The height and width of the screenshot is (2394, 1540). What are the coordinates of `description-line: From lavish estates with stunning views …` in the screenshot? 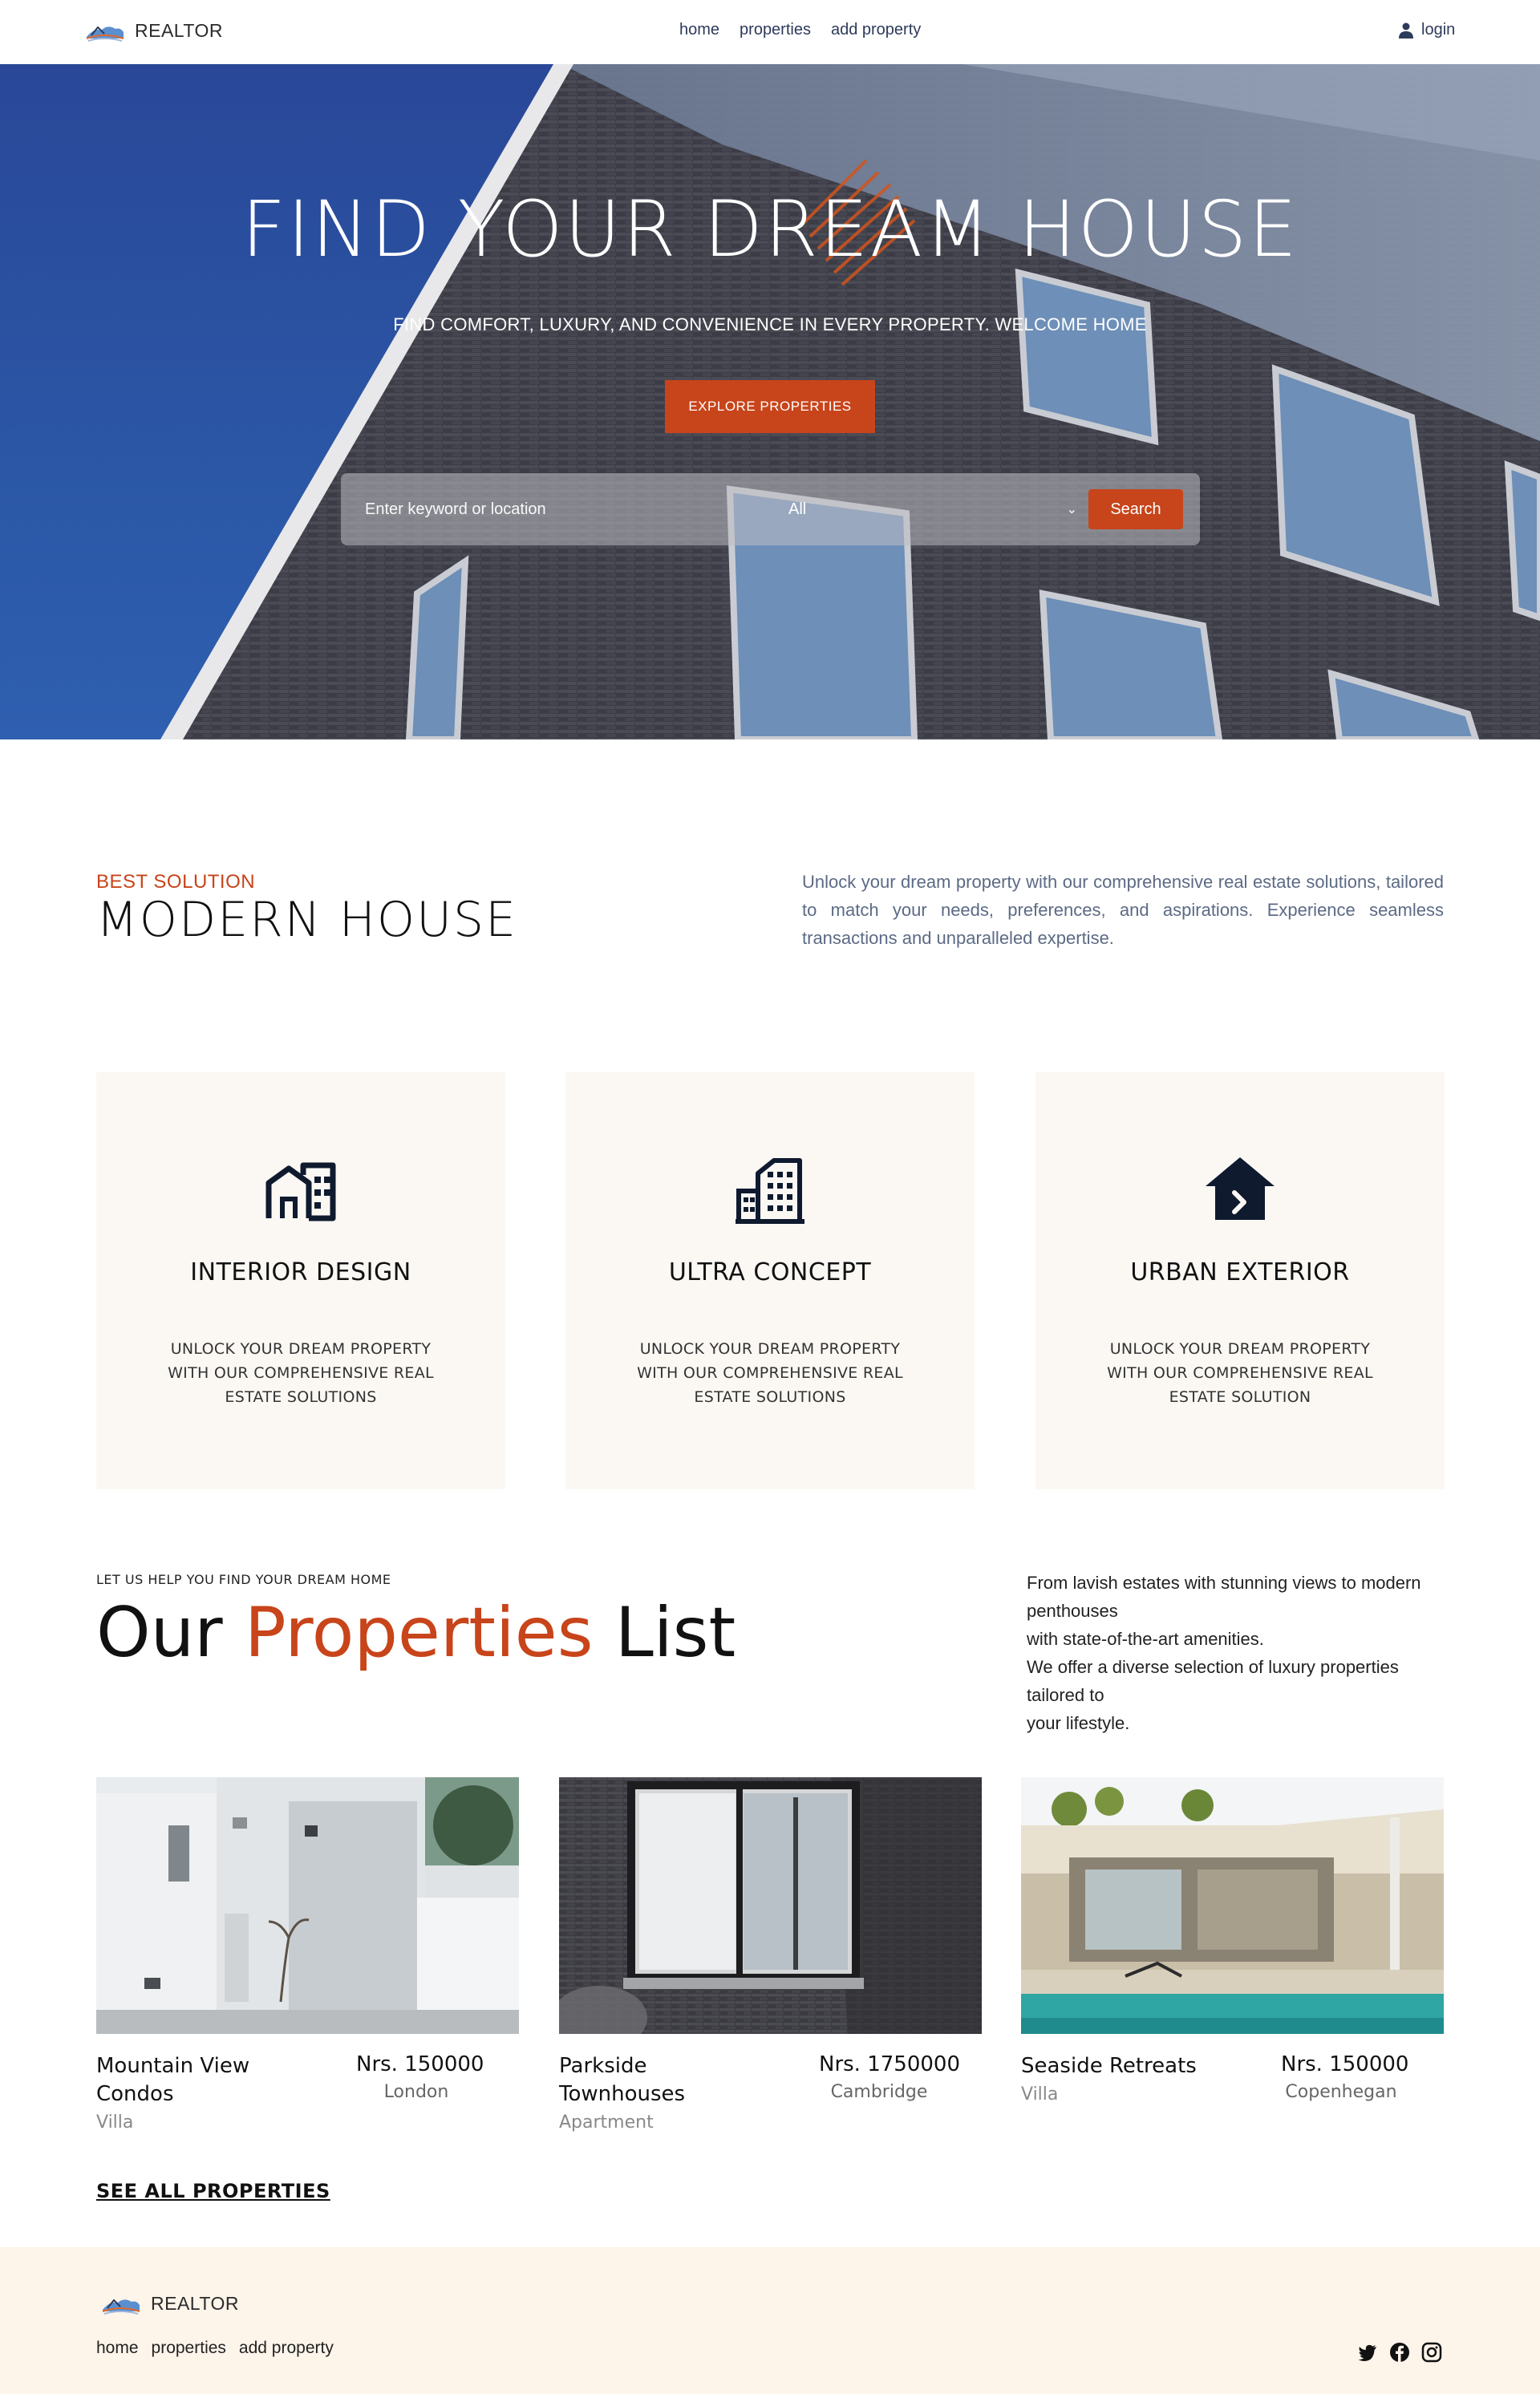 It's located at (1224, 1597).